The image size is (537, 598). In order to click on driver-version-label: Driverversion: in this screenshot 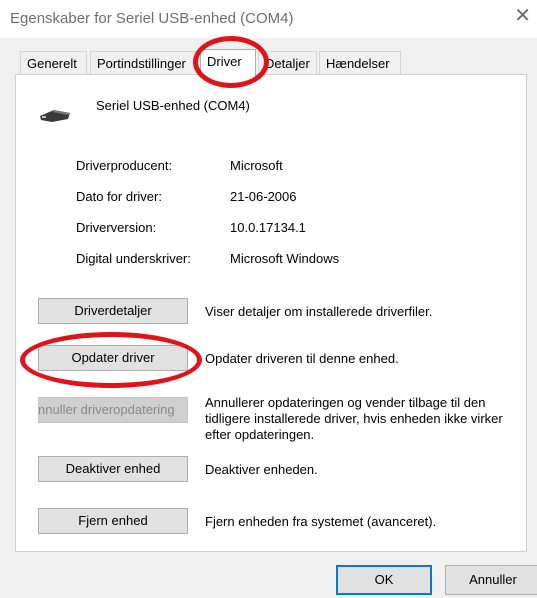, I will do `click(116, 227)`.